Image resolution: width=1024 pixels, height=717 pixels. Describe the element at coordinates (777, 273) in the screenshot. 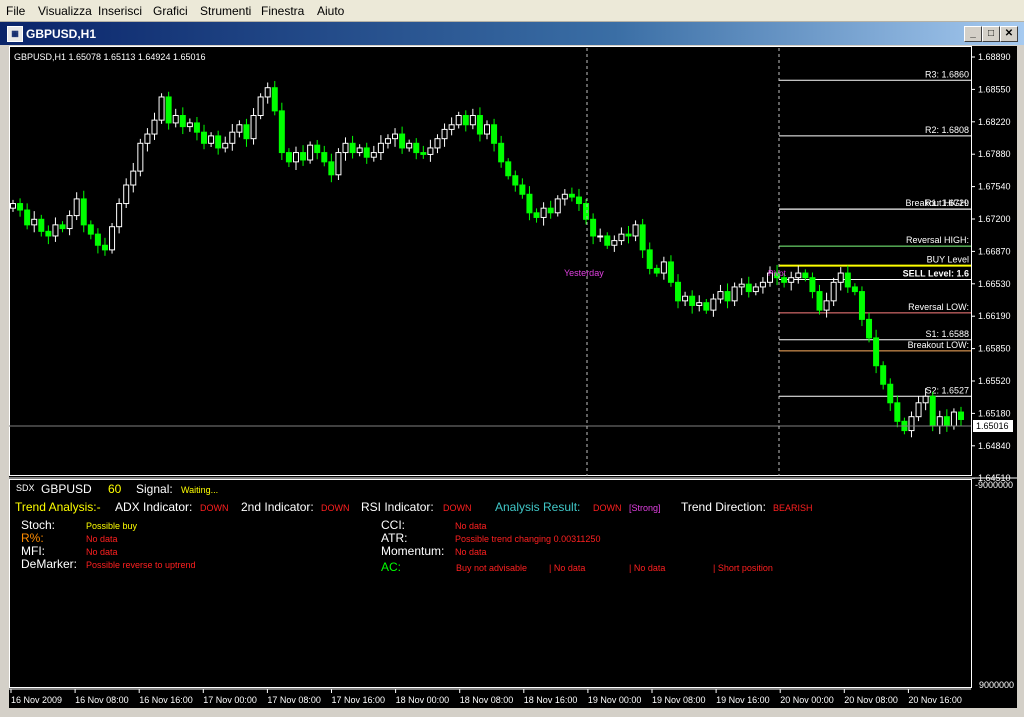

I see `pivot-label: Pivot` at that location.